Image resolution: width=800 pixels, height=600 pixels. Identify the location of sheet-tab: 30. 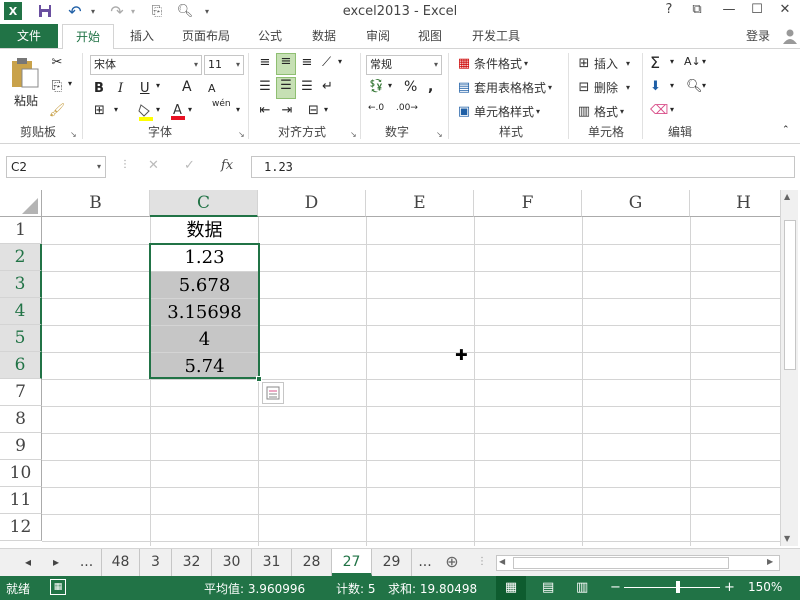
(232, 562).